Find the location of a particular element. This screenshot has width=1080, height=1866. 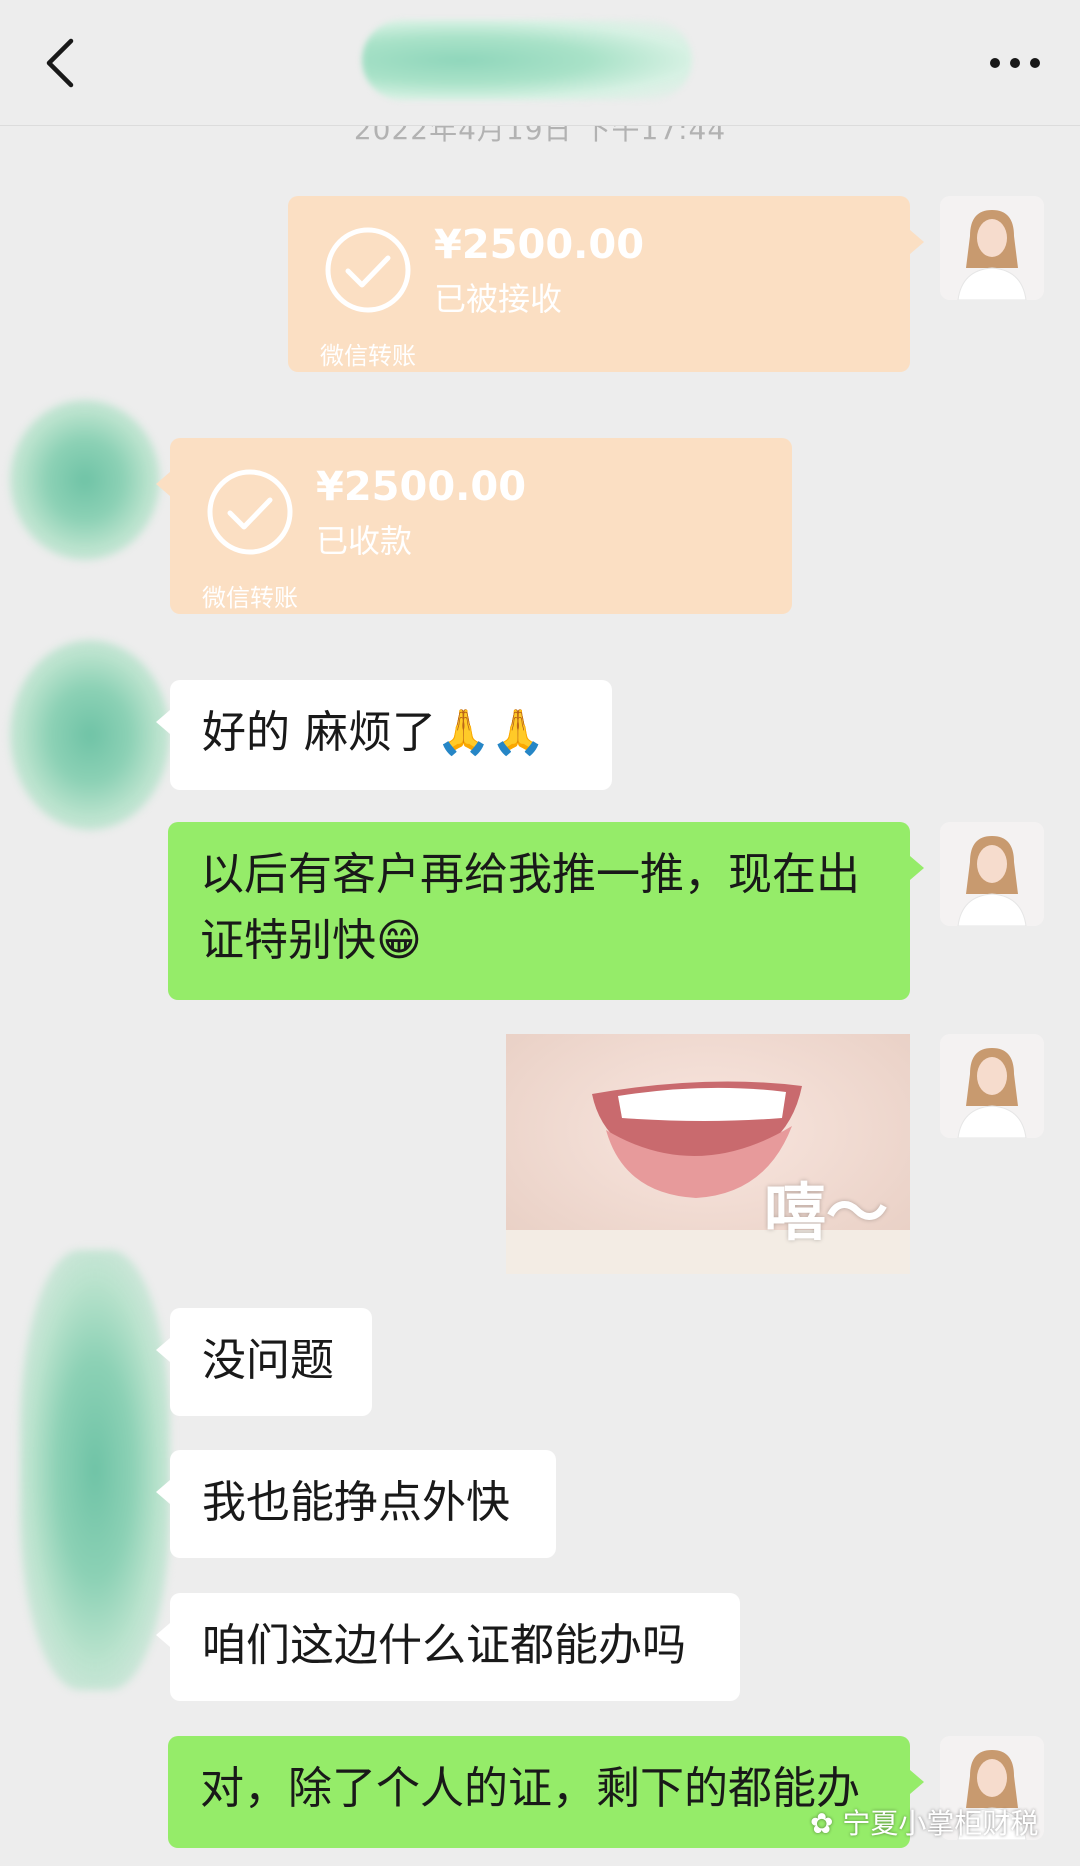

chevron-left-icon is located at coordinates (60, 63).